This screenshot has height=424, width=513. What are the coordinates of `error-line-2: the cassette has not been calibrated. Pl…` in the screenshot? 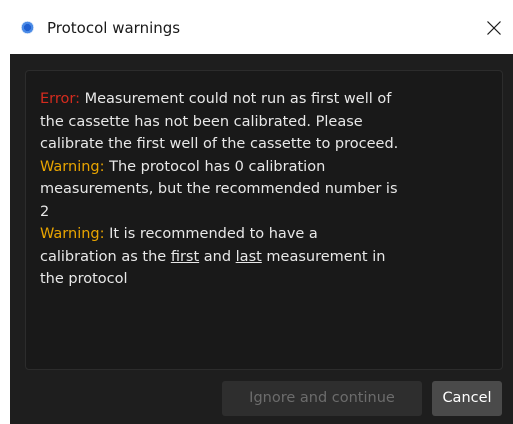 It's located at (201, 121).